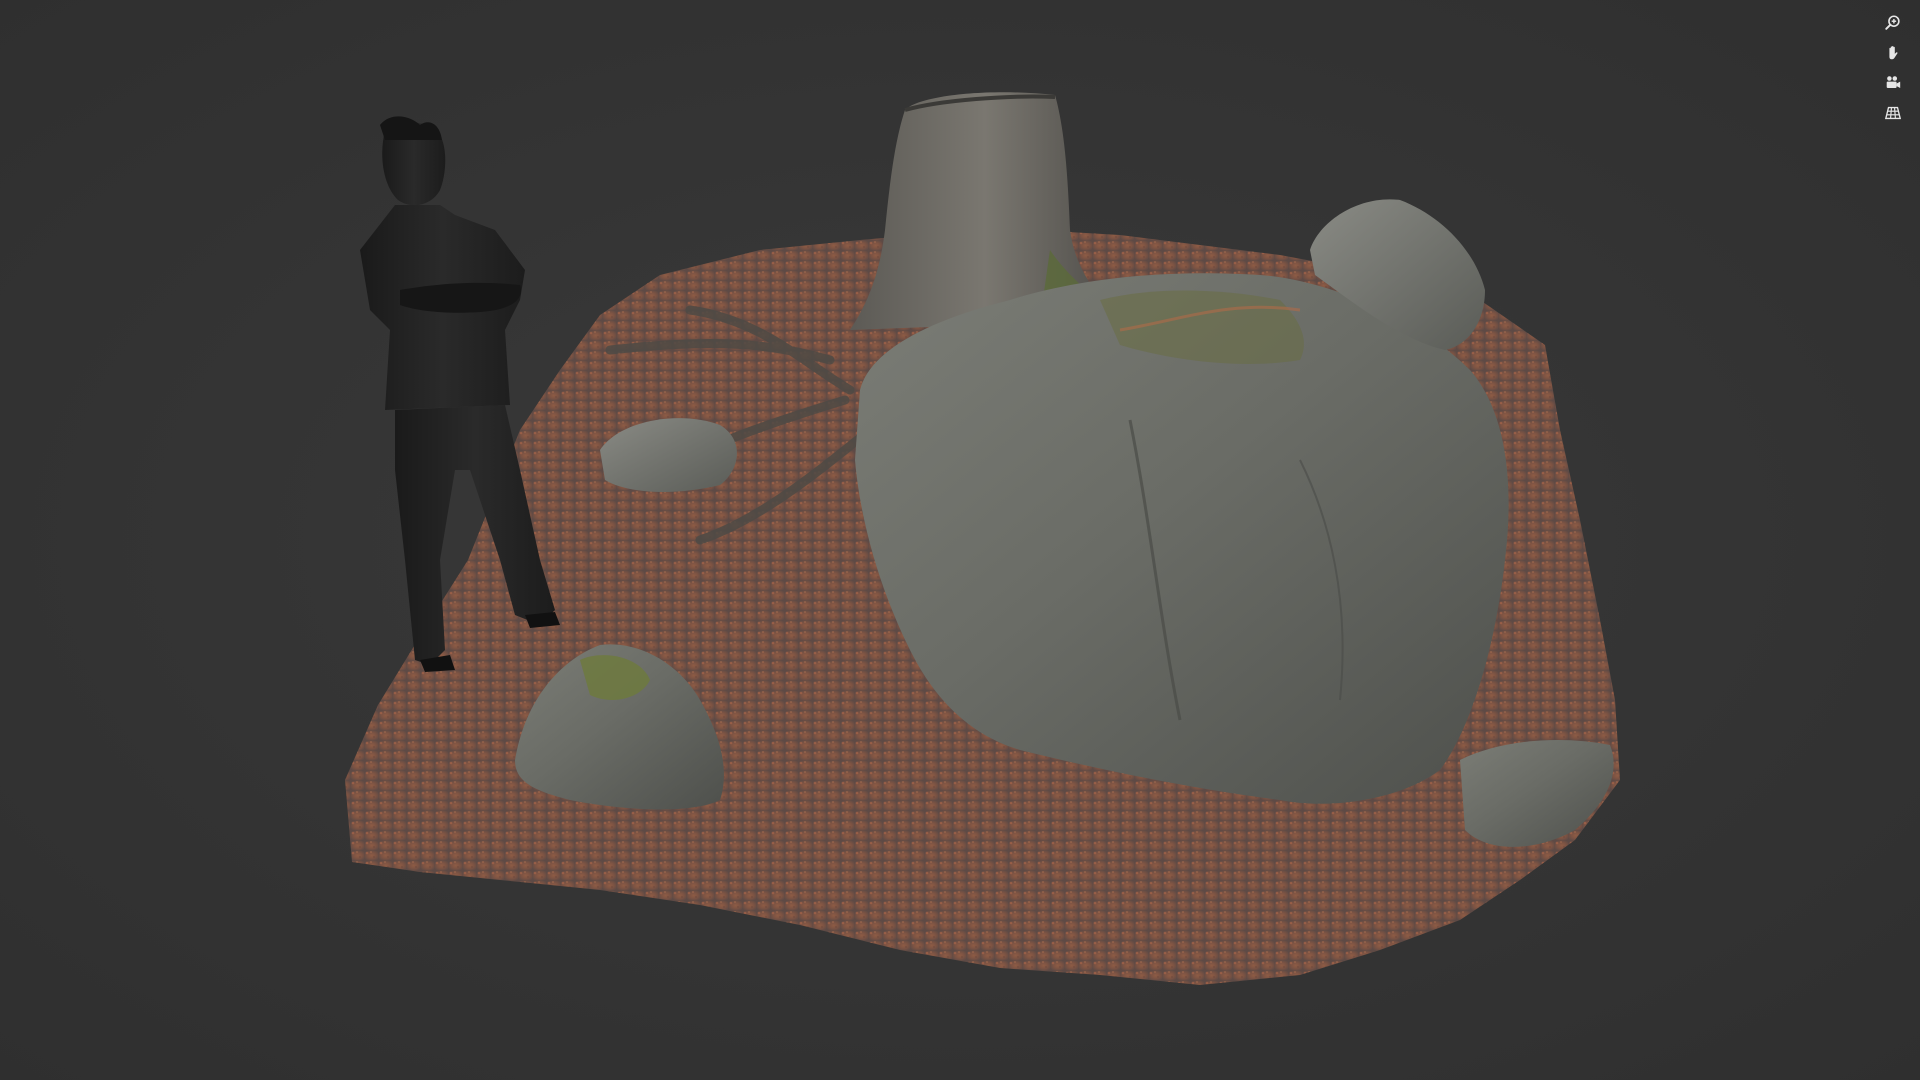 Image resolution: width=1920 pixels, height=1080 pixels. I want to click on pan-button, so click(1893, 53).